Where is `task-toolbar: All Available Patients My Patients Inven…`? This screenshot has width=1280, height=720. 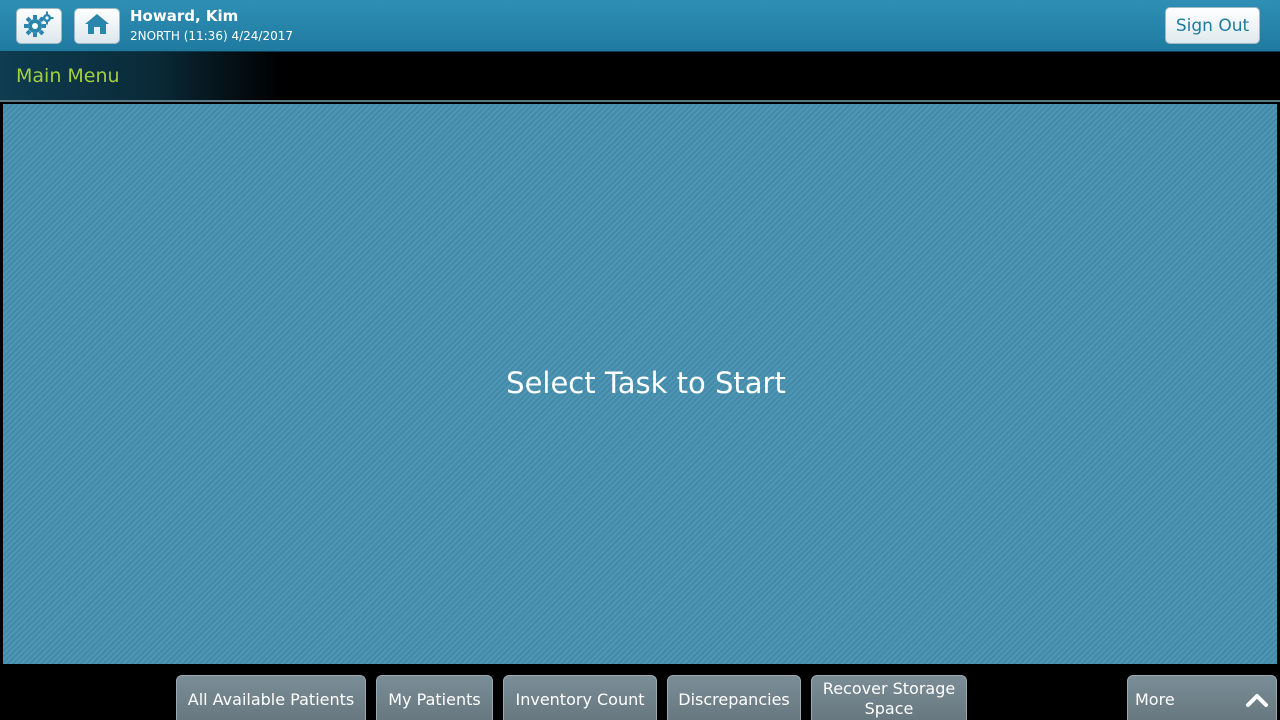
task-toolbar: All Available Patients My Patients Inven… is located at coordinates (640, 693).